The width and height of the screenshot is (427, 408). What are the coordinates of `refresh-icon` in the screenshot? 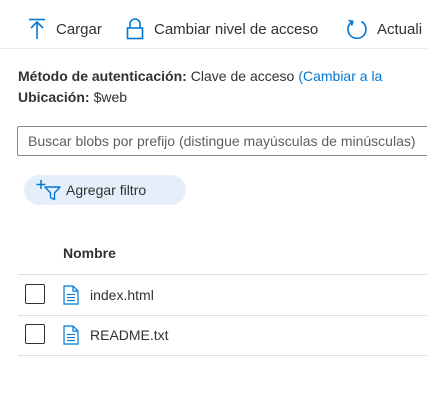 It's located at (357, 29).